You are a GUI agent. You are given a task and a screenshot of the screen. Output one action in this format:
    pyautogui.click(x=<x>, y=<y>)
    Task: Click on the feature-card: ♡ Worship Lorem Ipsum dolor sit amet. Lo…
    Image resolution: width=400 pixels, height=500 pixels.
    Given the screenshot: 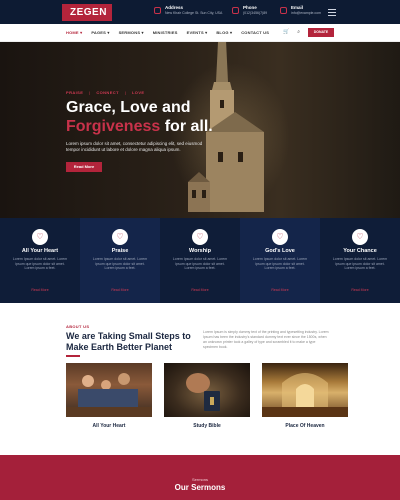 What is the action you would take?
    pyautogui.click(x=200, y=260)
    